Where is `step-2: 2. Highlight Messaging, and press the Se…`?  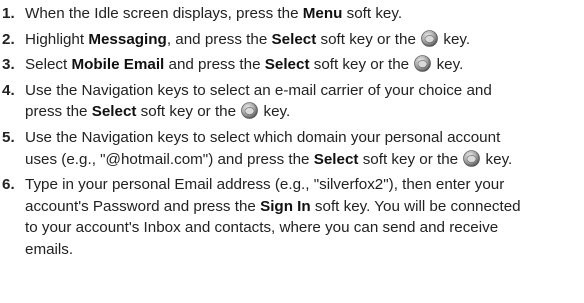 step-2: 2. Highlight Messaging, and press the Se… is located at coordinates (292, 40).